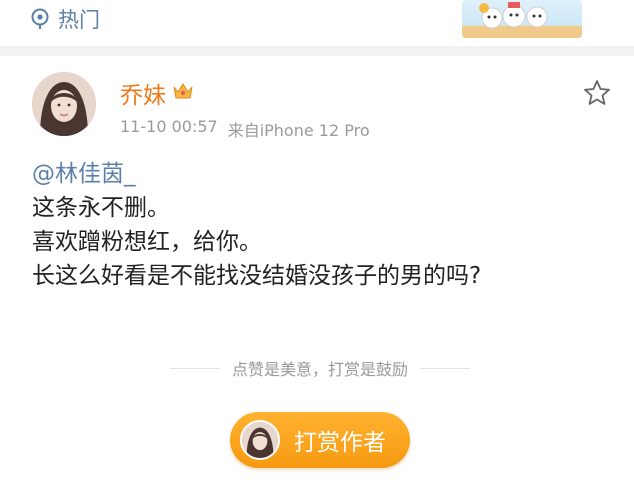  Describe the element at coordinates (257, 276) in the screenshot. I see `post-line: 长这么好看是不能找没结婚没孩子的男的吗?` at that location.